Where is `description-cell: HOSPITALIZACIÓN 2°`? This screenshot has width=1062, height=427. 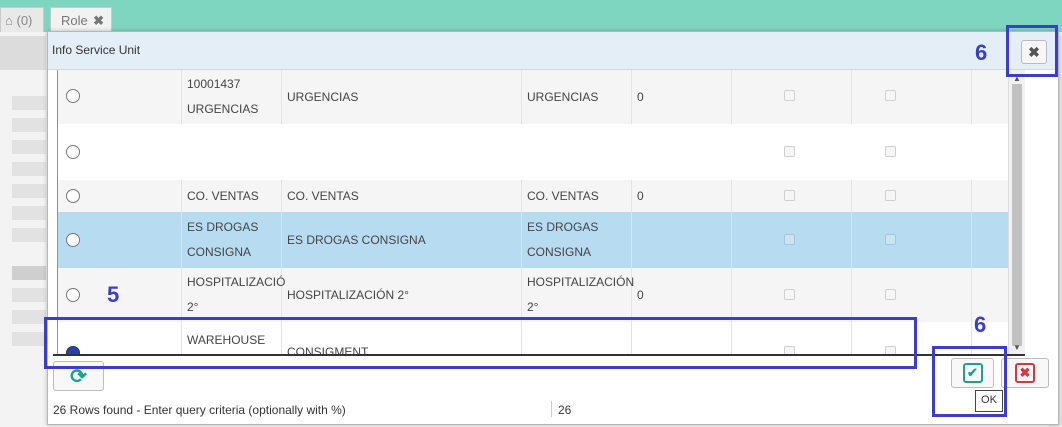
description-cell: HOSPITALIZACIÓN 2° is located at coordinates (578, 295).